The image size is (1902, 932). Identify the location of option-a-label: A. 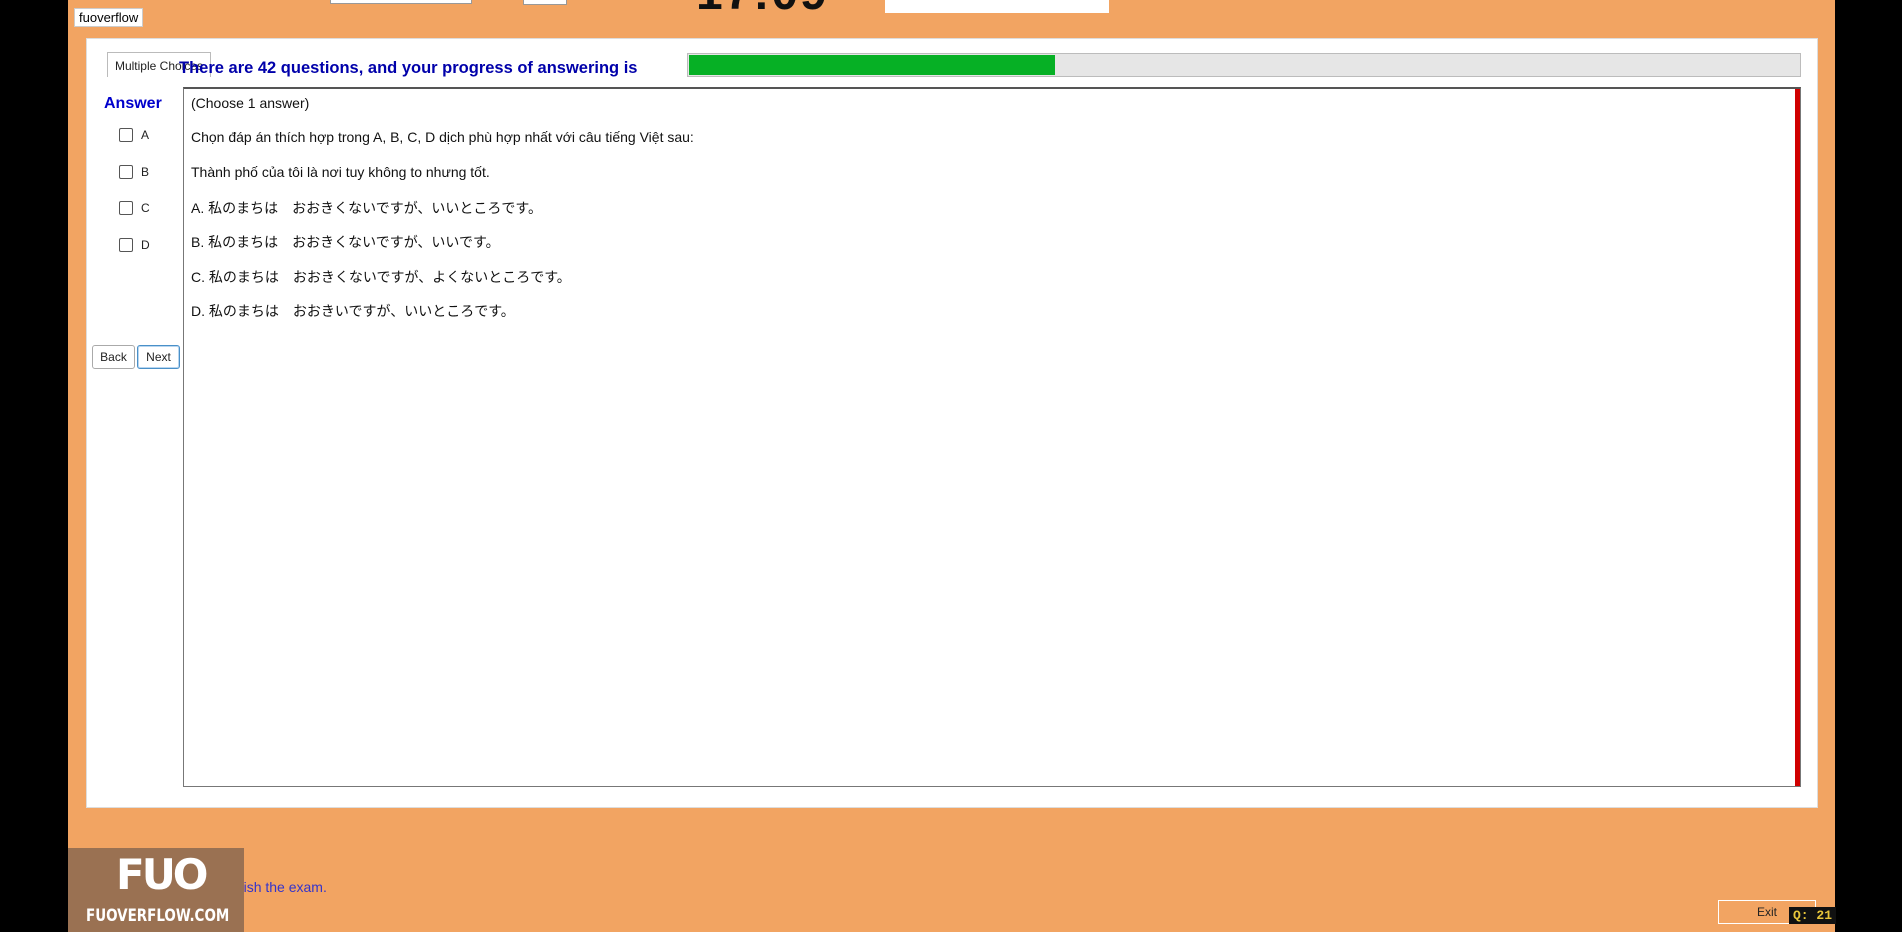
(145, 135).